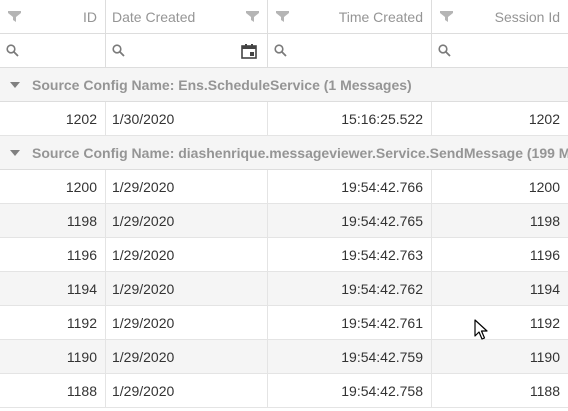 The height and width of the screenshot is (411, 568). Describe the element at coordinates (544, 322) in the screenshot. I see `cell-session-id: 1192` at that location.